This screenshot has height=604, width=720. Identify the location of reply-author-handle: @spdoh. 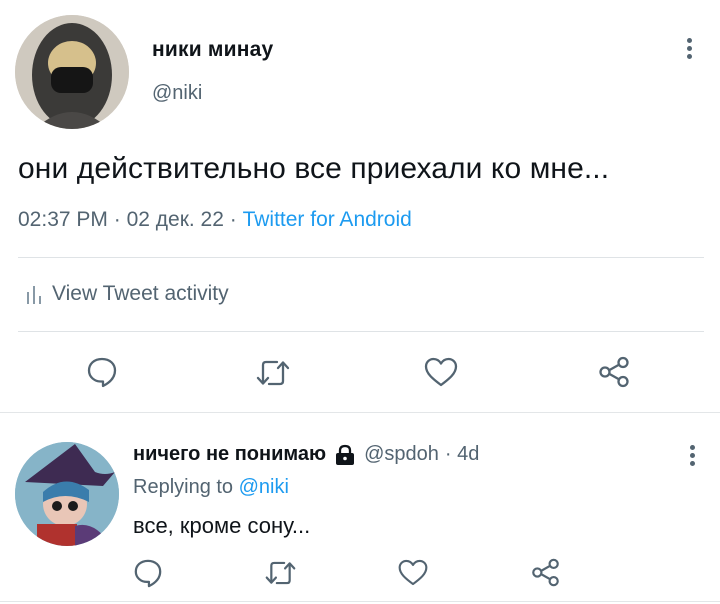
(401, 454).